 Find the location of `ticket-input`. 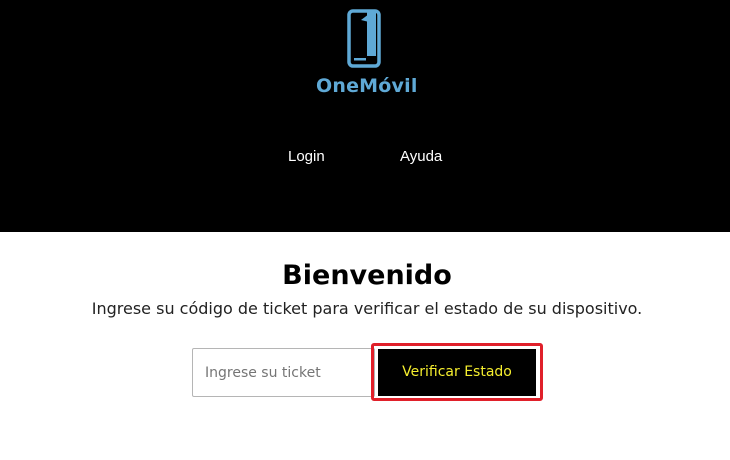

ticket-input is located at coordinates (283, 372).